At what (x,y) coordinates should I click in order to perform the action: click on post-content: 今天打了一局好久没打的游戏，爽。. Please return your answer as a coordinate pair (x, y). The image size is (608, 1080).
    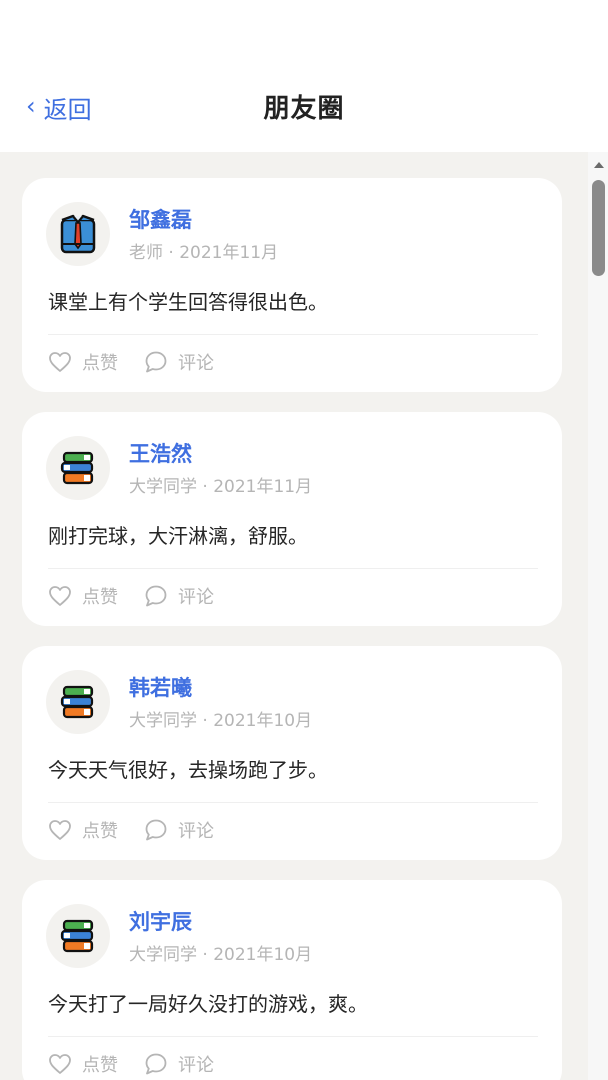
    Looking at the image, I should click on (208, 1004).